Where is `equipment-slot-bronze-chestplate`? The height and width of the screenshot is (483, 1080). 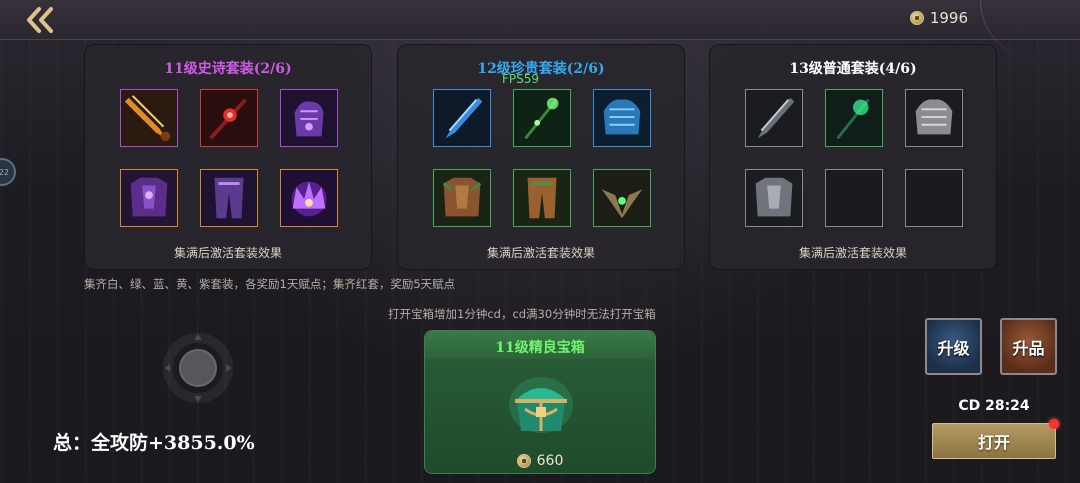
equipment-slot-bronze-chestplate is located at coordinates (462, 198).